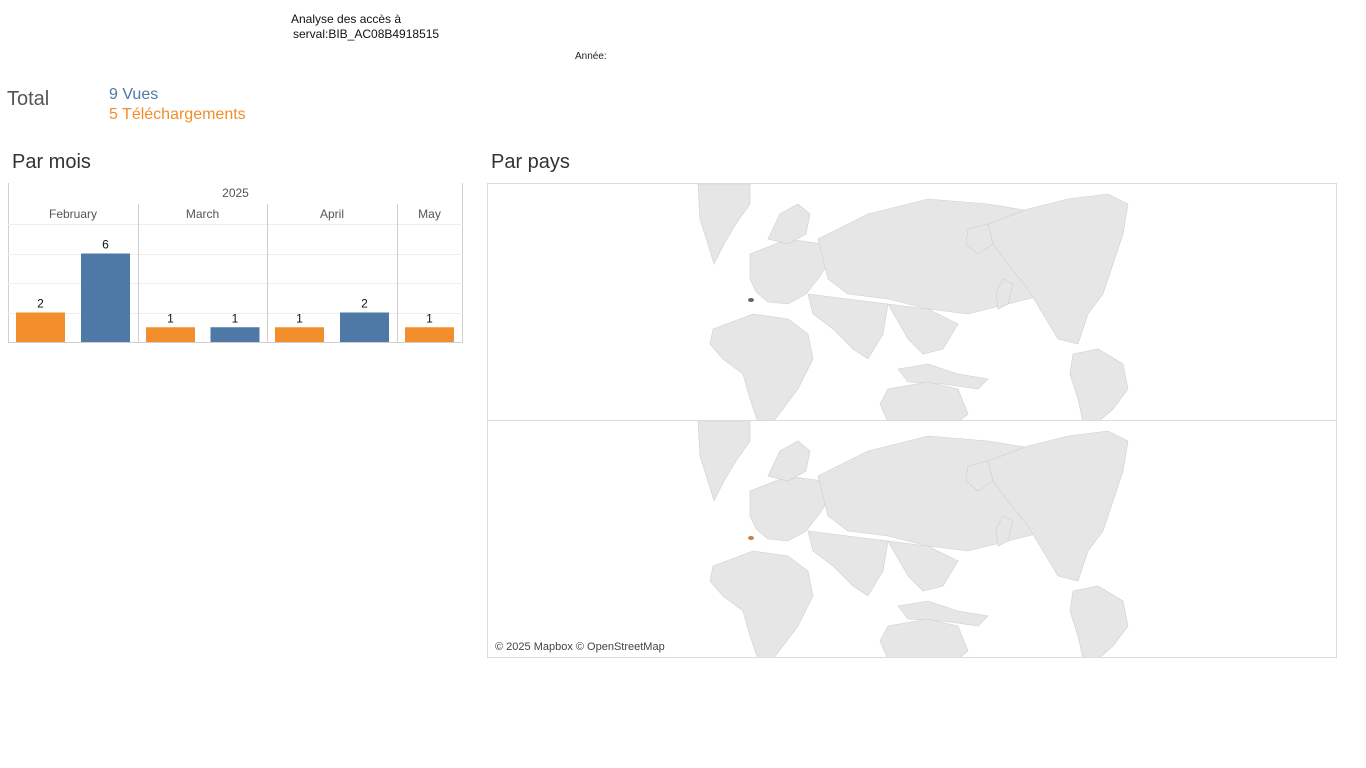  I want to click on world-map-views, so click(913, 302).